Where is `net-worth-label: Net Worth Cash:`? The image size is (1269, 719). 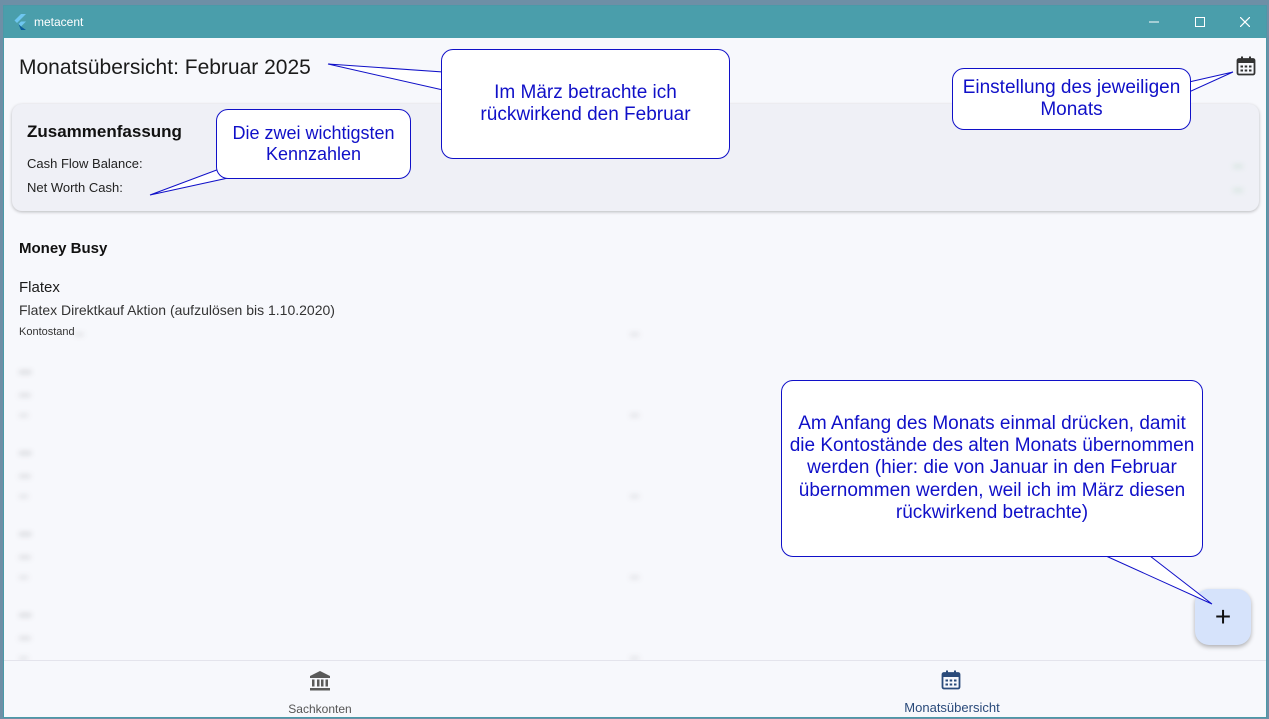
net-worth-label: Net Worth Cash: is located at coordinates (75, 187).